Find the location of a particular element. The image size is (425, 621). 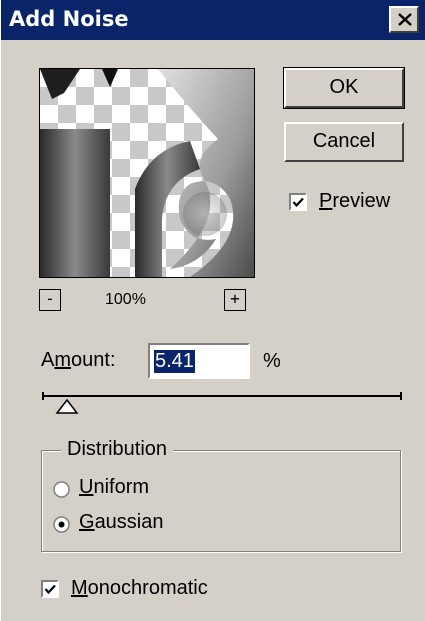

title-bar: Add Noise is located at coordinates (213, 20).